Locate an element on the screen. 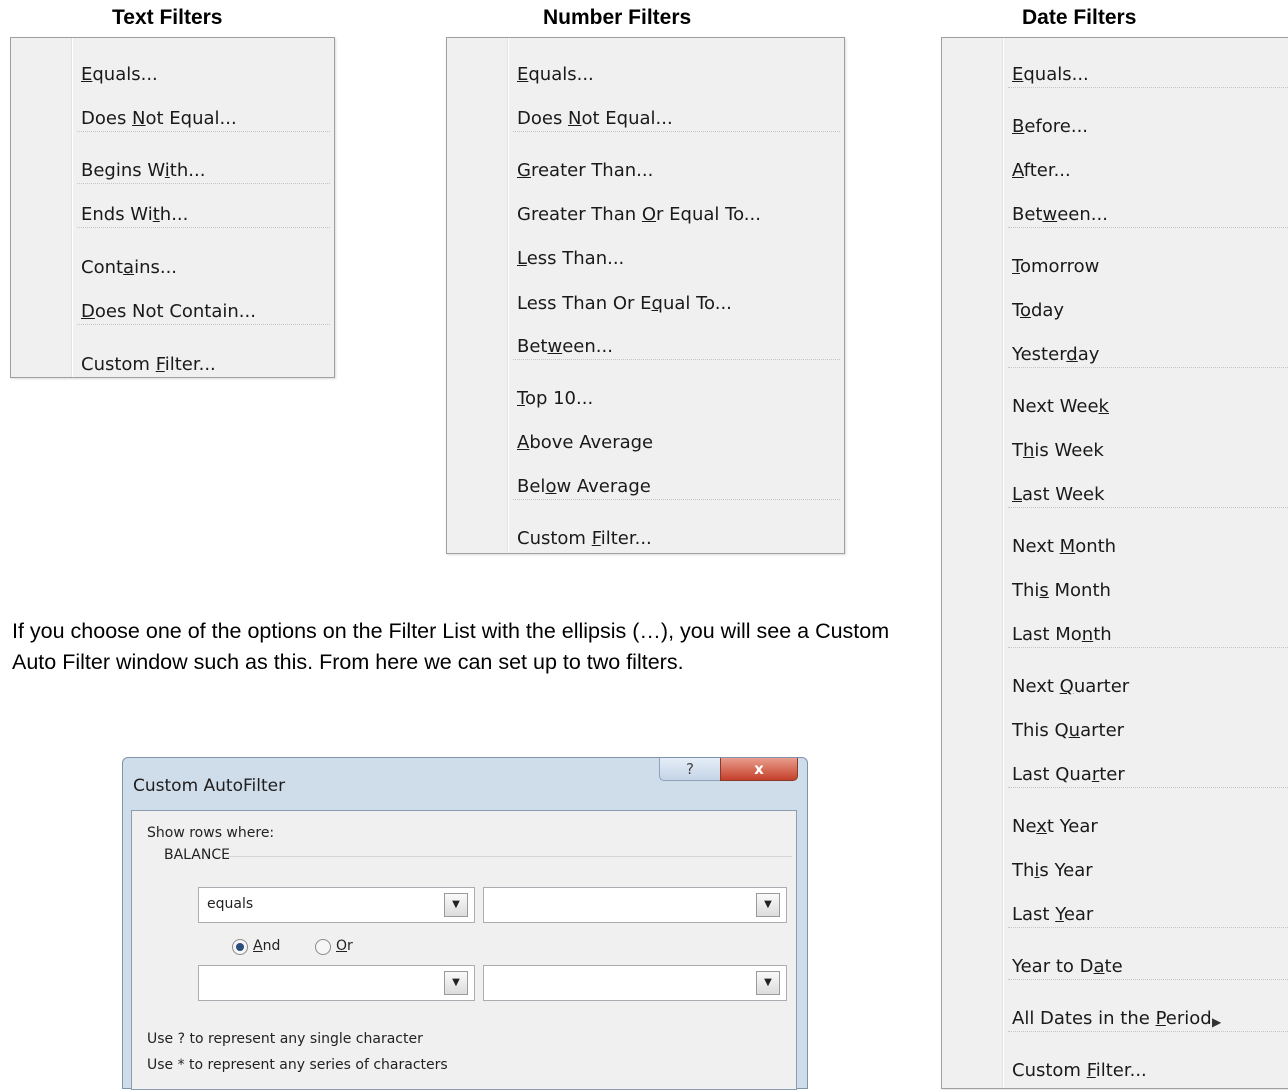 This screenshot has width=1288, height=1090. help-icon: ? is located at coordinates (690, 769).